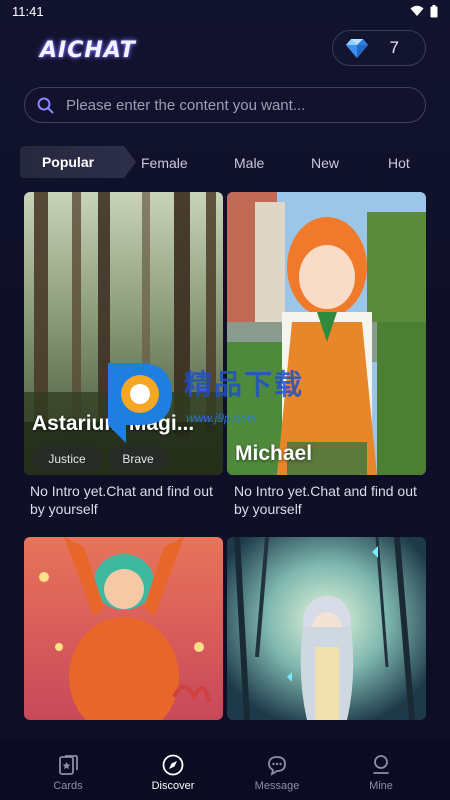 Image resolution: width=450 pixels, height=800 pixels. Describe the element at coordinates (434, 10) in the screenshot. I see `battery-icon` at that location.